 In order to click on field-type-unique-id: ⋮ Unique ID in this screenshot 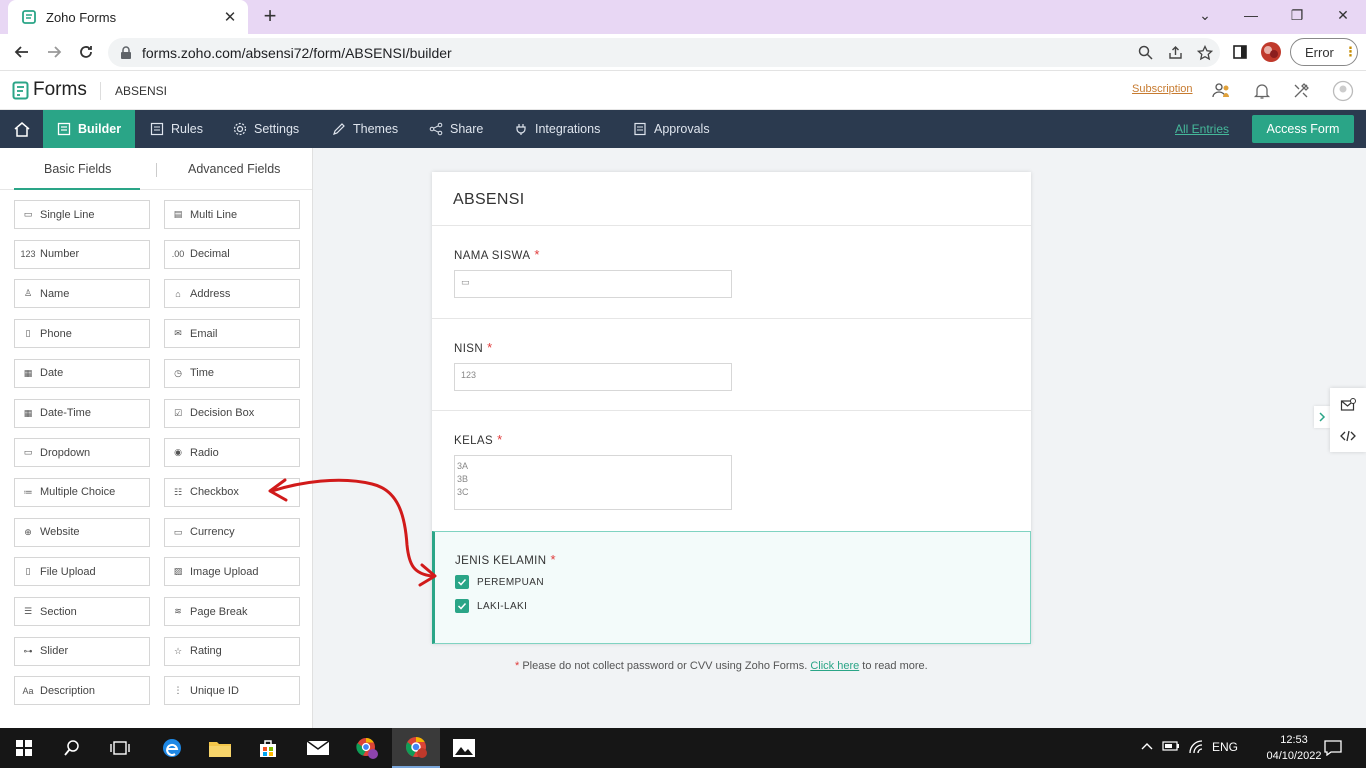, I will do `click(232, 691)`.